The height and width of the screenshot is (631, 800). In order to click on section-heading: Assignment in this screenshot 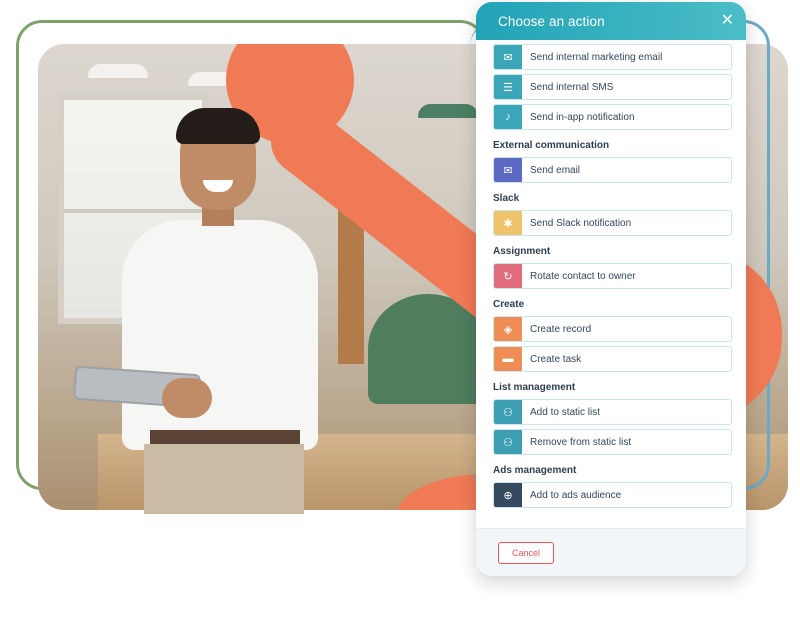, I will do `click(522, 251)`.